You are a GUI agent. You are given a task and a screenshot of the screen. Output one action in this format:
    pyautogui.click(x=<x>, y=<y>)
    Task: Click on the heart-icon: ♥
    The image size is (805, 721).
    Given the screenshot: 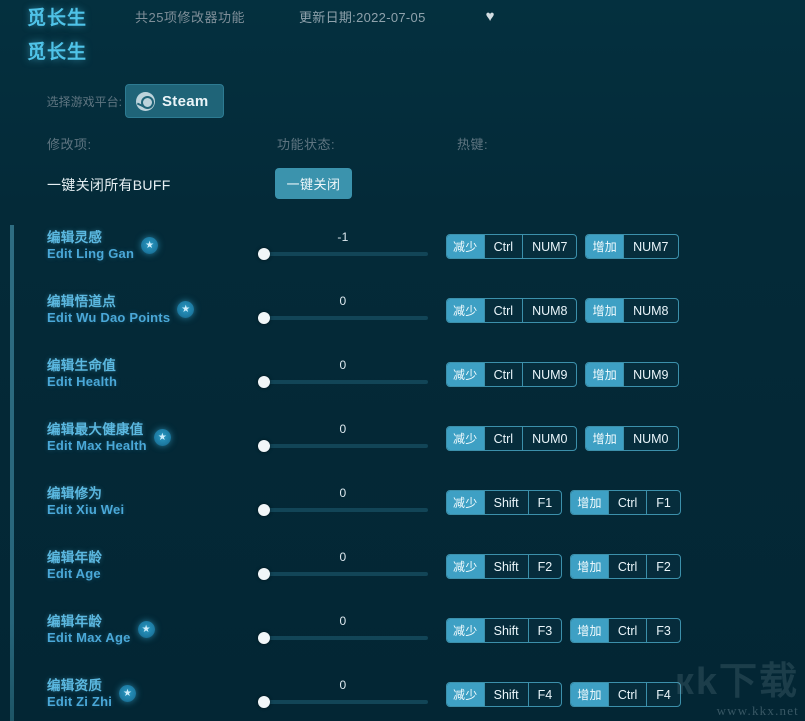 What is the action you would take?
    pyautogui.click(x=490, y=16)
    